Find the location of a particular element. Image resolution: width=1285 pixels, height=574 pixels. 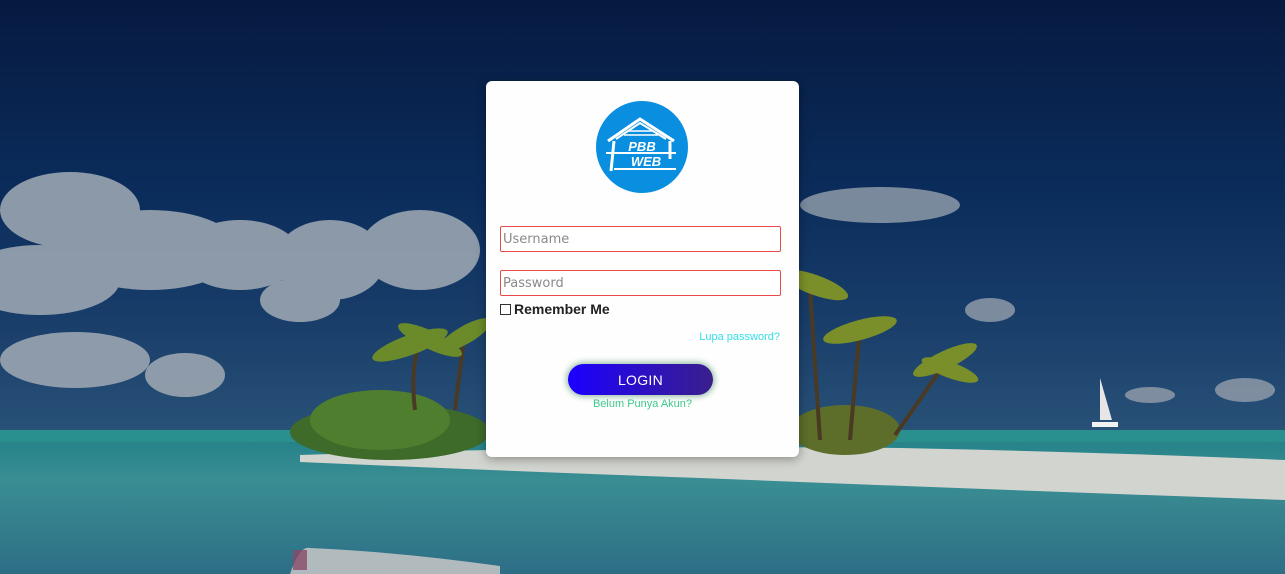

login-button: LOGIN is located at coordinates (640, 379).